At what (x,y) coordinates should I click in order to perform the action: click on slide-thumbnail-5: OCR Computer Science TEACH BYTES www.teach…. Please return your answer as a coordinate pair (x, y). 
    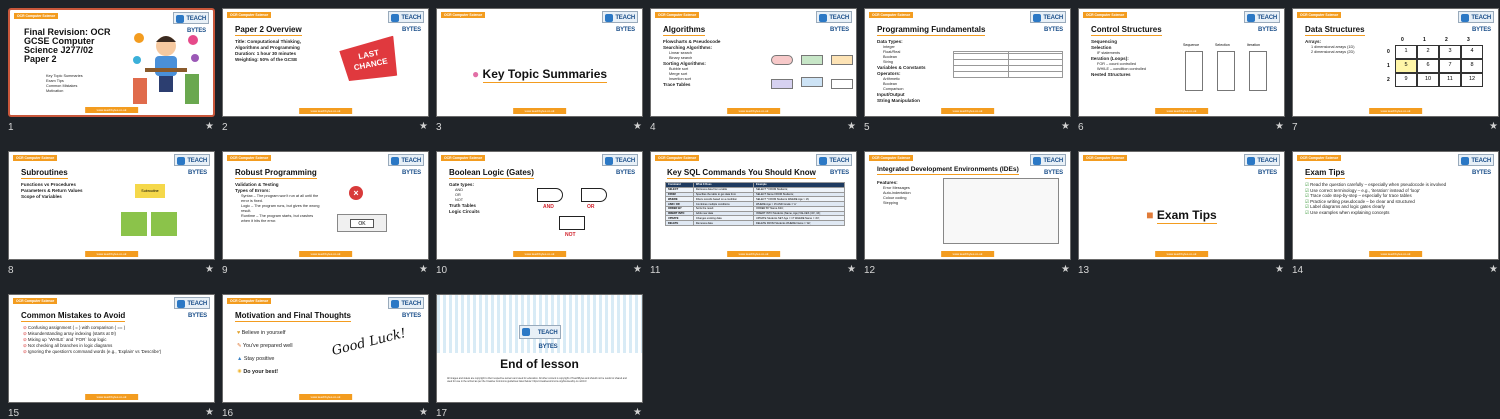
    Looking at the image, I should click on (968, 70).